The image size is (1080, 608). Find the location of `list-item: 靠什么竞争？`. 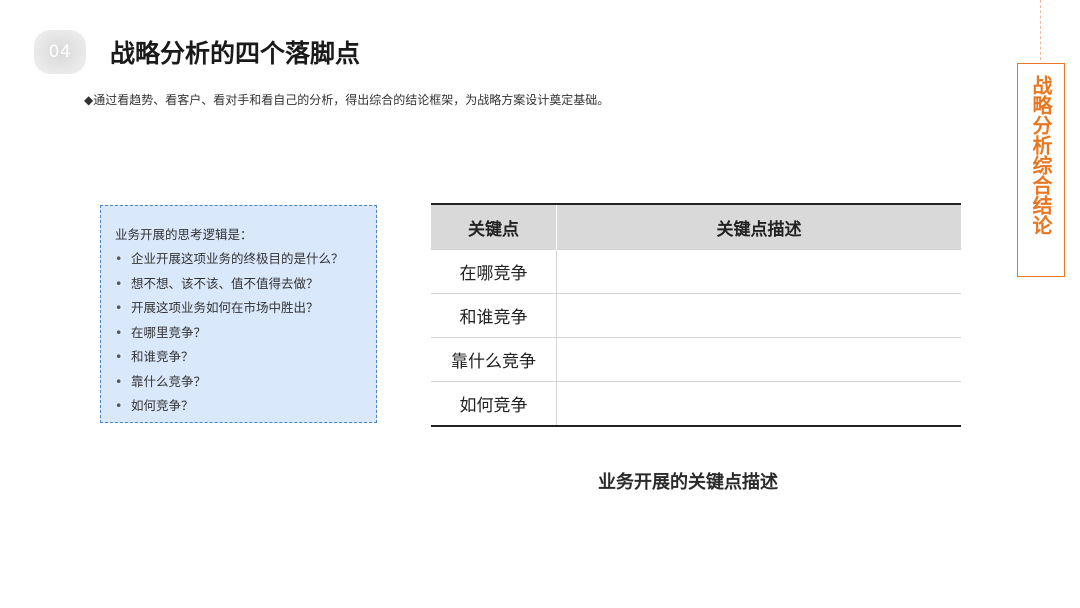

list-item: 靠什么竞争？ is located at coordinates (245, 385).